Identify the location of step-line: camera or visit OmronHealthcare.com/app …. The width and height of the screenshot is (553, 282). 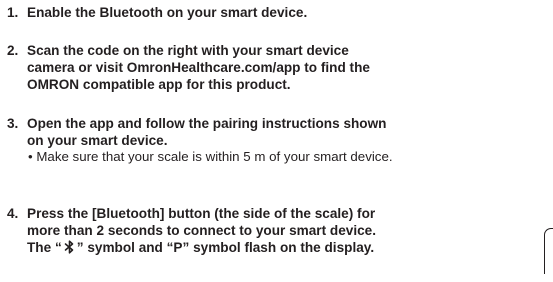
(198, 67).